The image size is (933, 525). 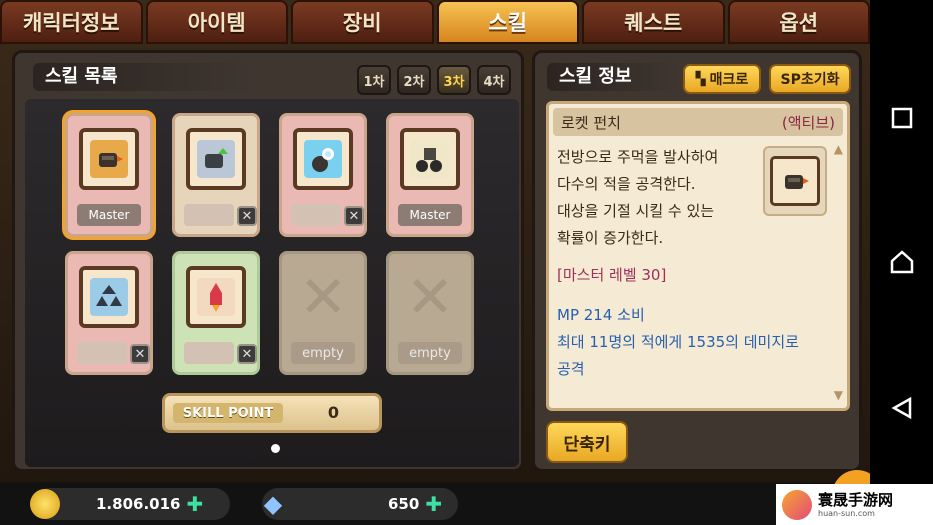 What do you see at coordinates (902, 118) in the screenshot?
I see `recent-apps-icon` at bounding box center [902, 118].